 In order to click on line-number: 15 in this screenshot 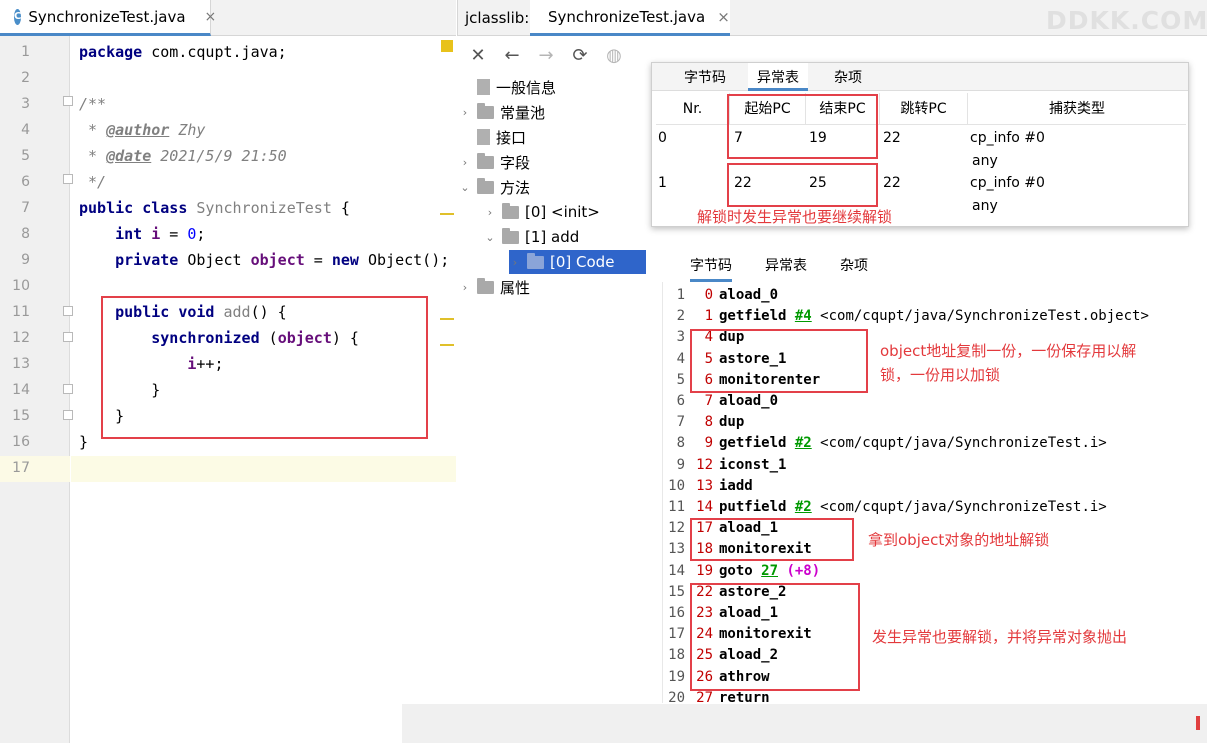, I will do `click(676, 591)`.